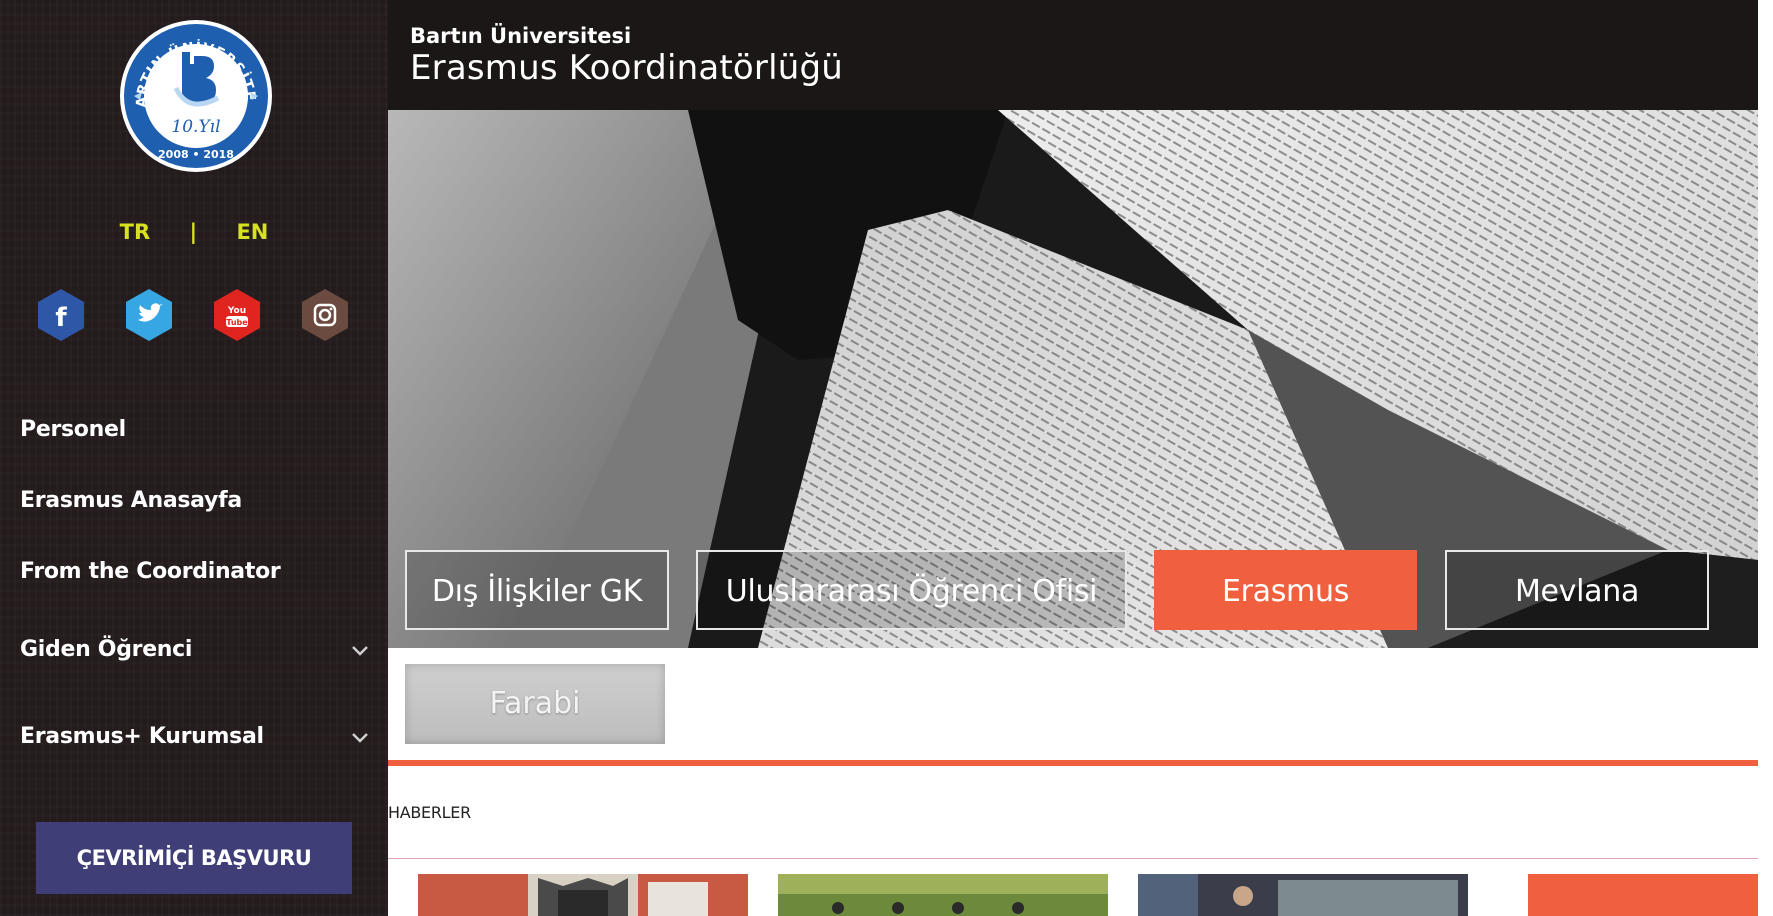  I want to click on youtube-icon: You Tube, so click(237, 315).